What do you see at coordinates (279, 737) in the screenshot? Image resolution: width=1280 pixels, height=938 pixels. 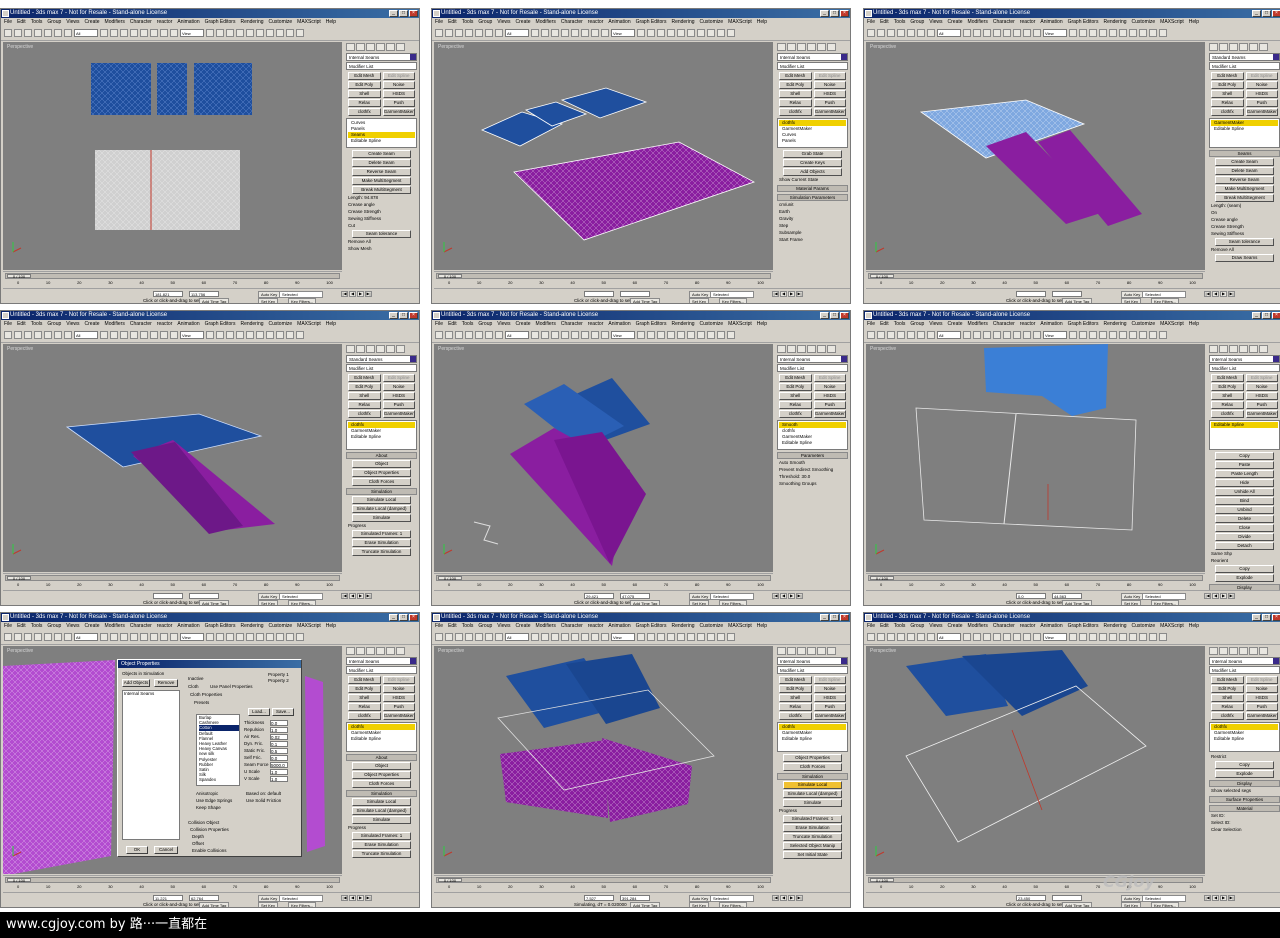 I see `cloth-param-value: 0.02` at bounding box center [279, 737].